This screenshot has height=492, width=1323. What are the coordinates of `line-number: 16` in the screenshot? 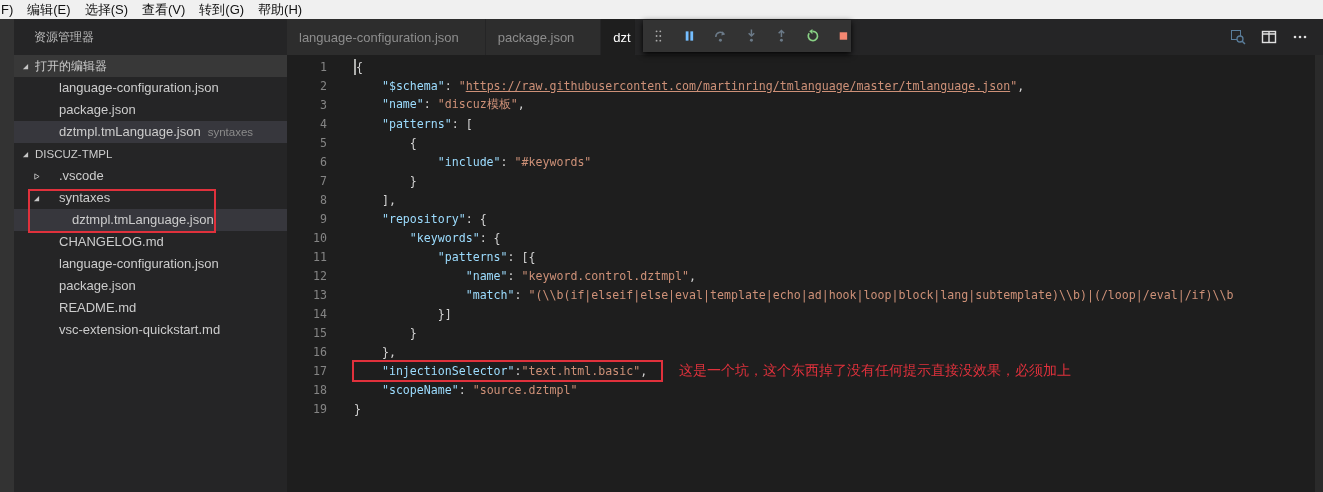 It's located at (320, 351).